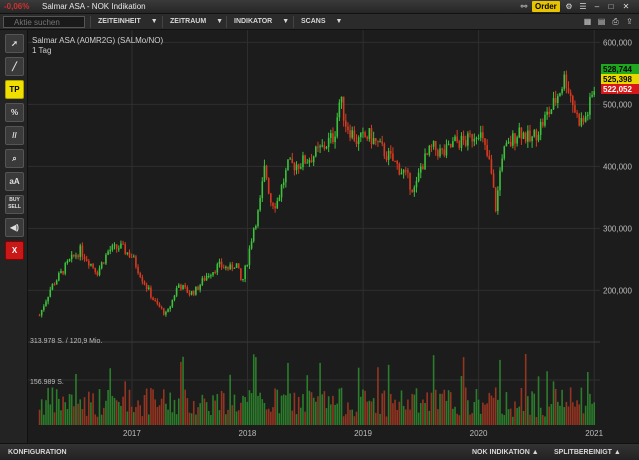 The image size is (639, 460). I want to click on line-draw-icon: ╱, so click(14, 66).